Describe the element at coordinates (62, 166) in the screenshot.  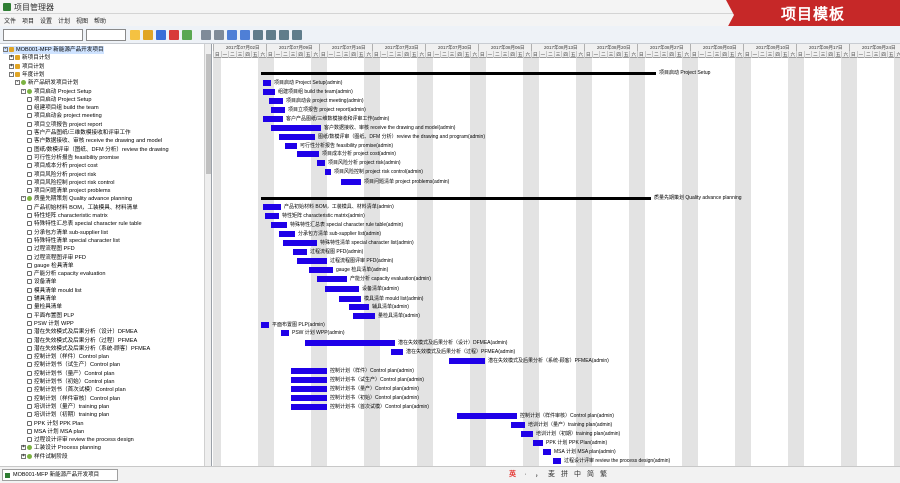
I see `tree-row: 项目成本分析 project cost` at that location.